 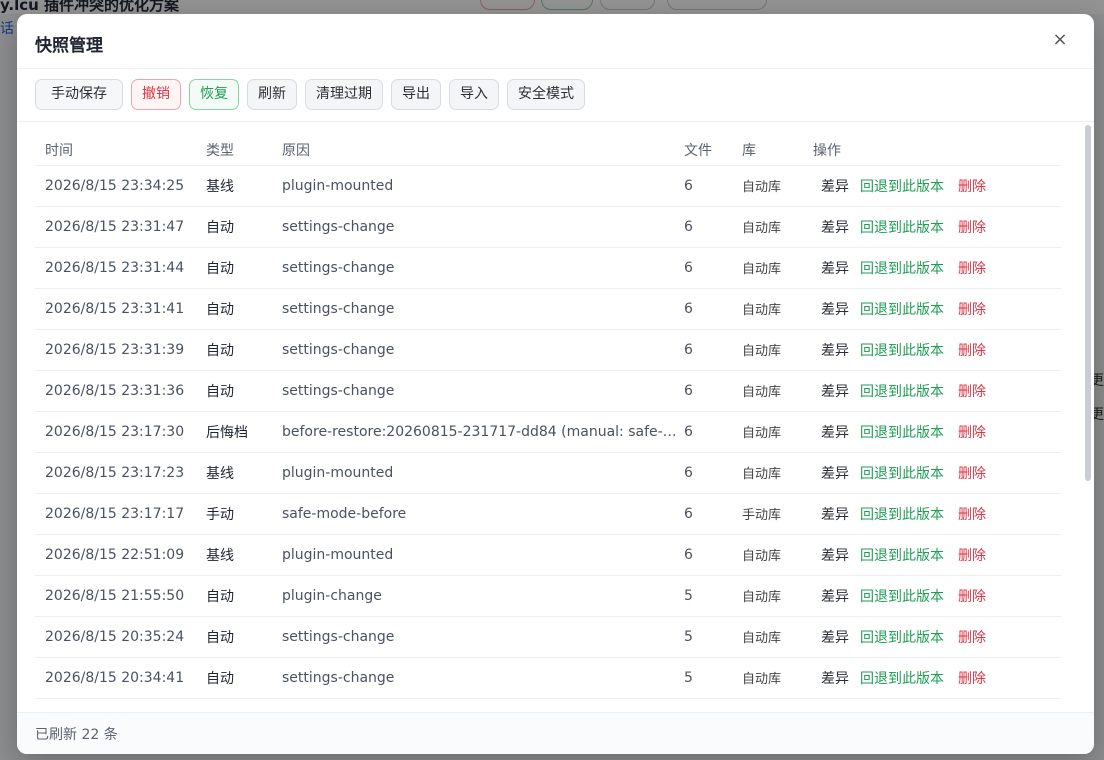 What do you see at coordinates (344, 94) in the screenshot?
I see `clean-expired-button: 清理过期` at bounding box center [344, 94].